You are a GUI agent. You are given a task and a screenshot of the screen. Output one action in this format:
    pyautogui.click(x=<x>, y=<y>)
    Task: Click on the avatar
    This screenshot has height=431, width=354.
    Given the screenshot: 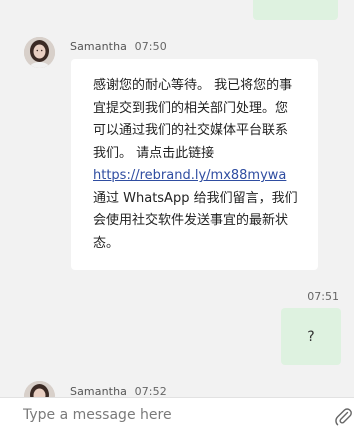 What is the action you would take?
    pyautogui.click(x=39, y=52)
    